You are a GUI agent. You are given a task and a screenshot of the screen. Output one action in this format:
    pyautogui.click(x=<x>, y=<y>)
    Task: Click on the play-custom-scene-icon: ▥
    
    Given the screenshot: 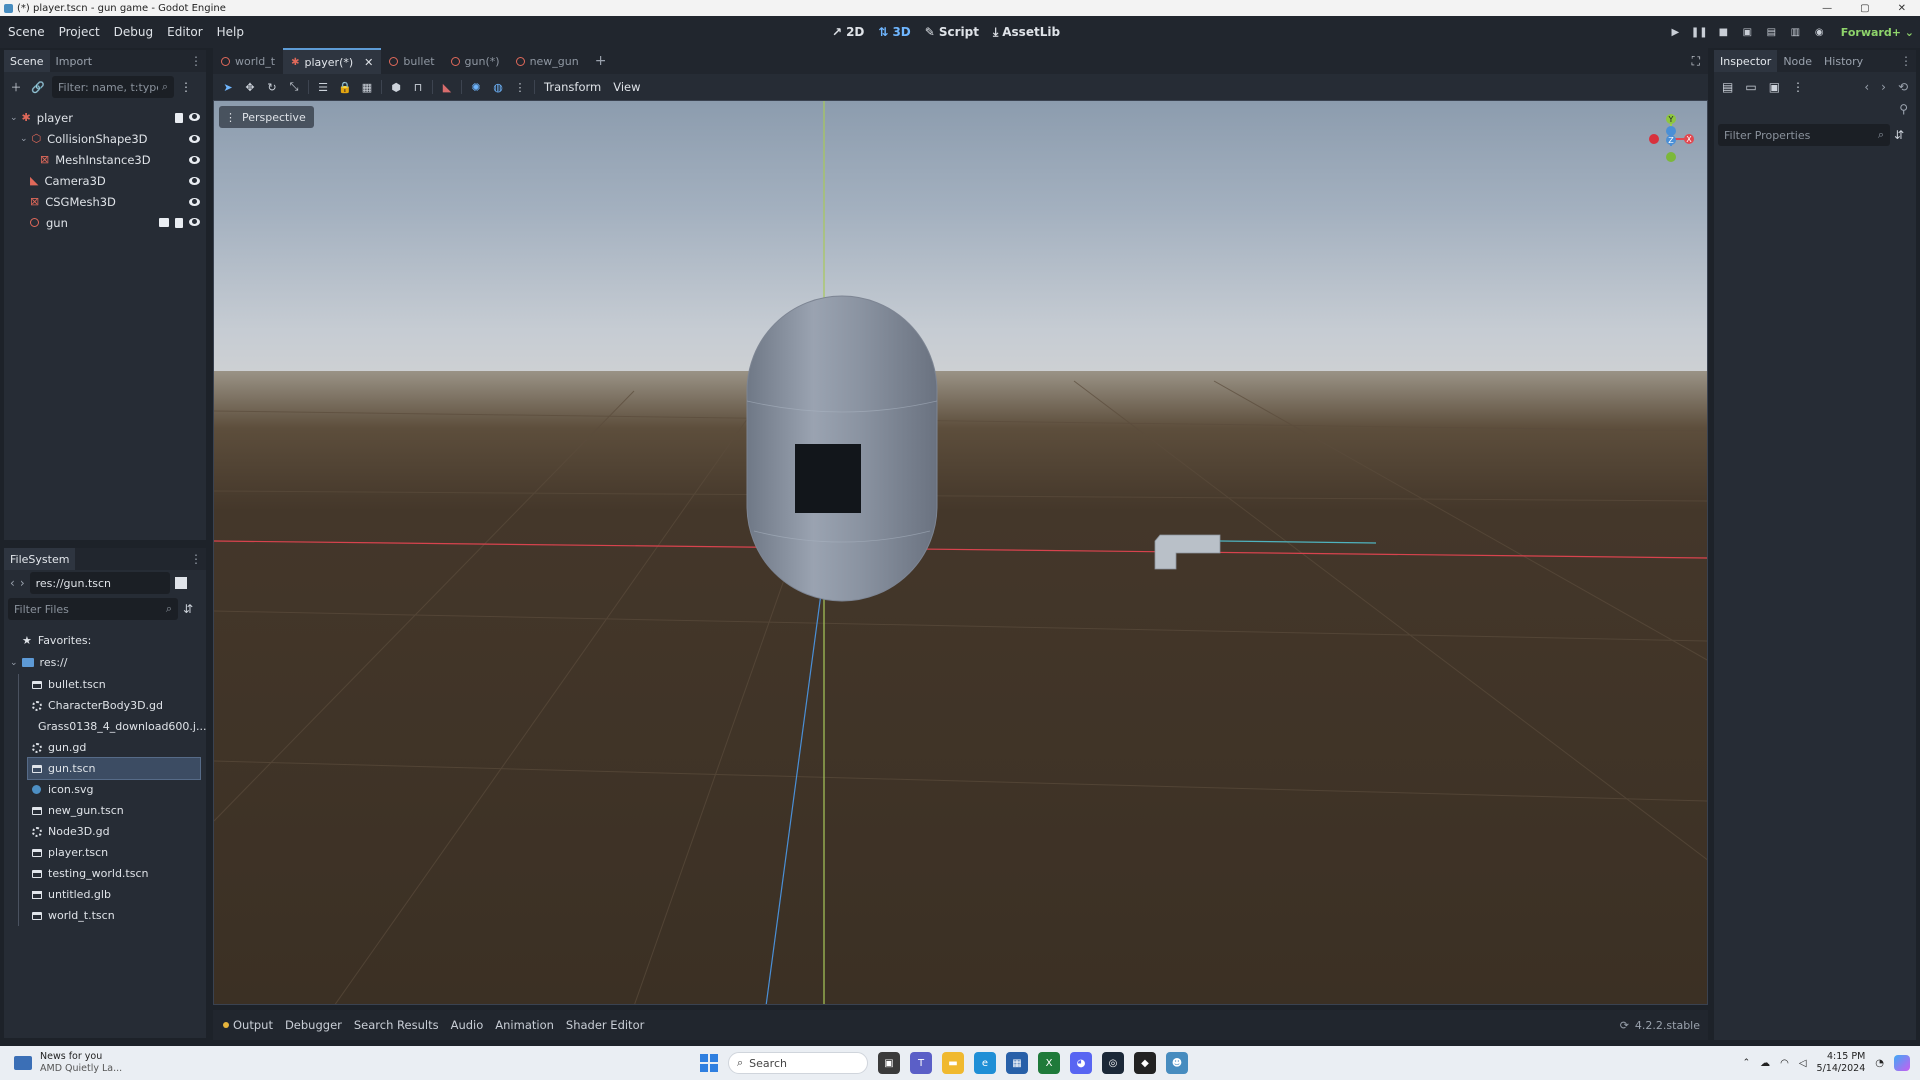 What is the action you would take?
    pyautogui.click(x=1795, y=32)
    